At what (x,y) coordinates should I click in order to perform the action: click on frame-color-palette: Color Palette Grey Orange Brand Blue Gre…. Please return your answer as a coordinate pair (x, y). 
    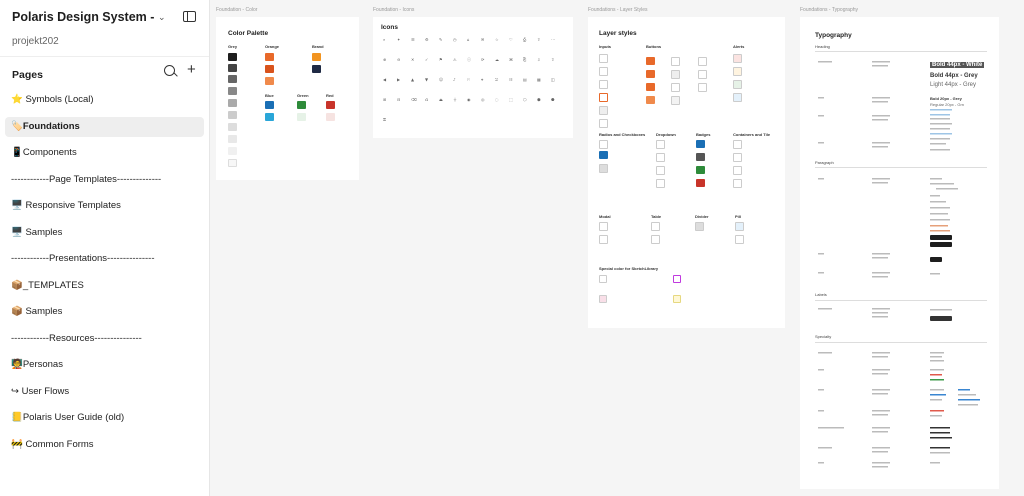
    Looking at the image, I should click on (287, 98).